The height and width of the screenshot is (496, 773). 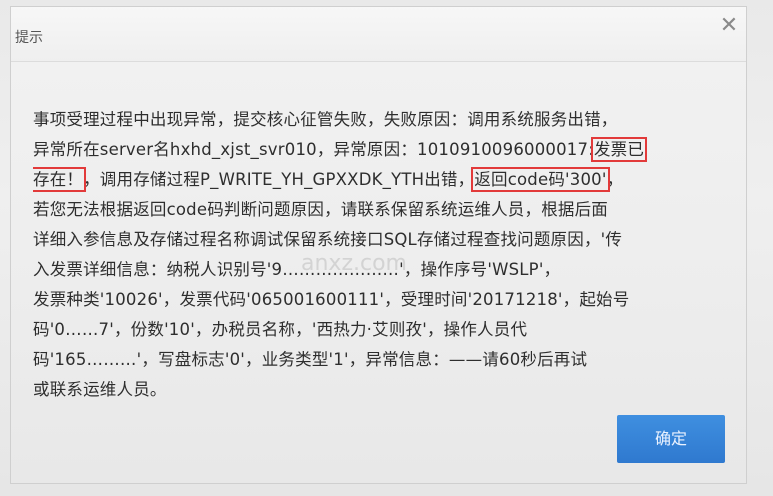 I want to click on message-line: 或联系运维人员。, so click(x=100, y=389).